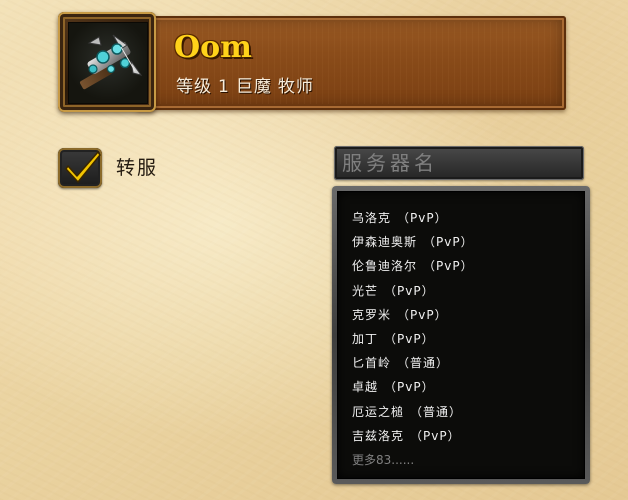 This screenshot has width=628, height=500. I want to click on character-details: 等级 1 巨魔 牧师, so click(248, 87).